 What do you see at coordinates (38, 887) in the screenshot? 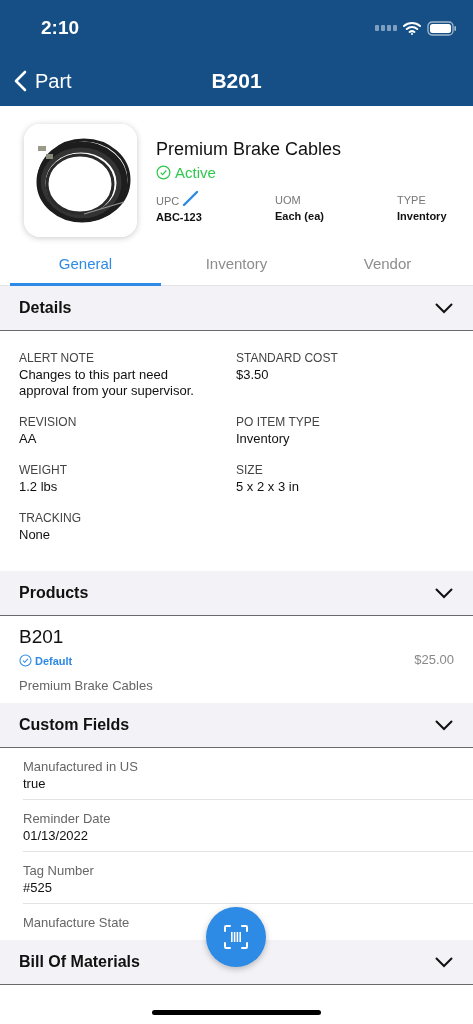
I see `field-value: #525` at bounding box center [38, 887].